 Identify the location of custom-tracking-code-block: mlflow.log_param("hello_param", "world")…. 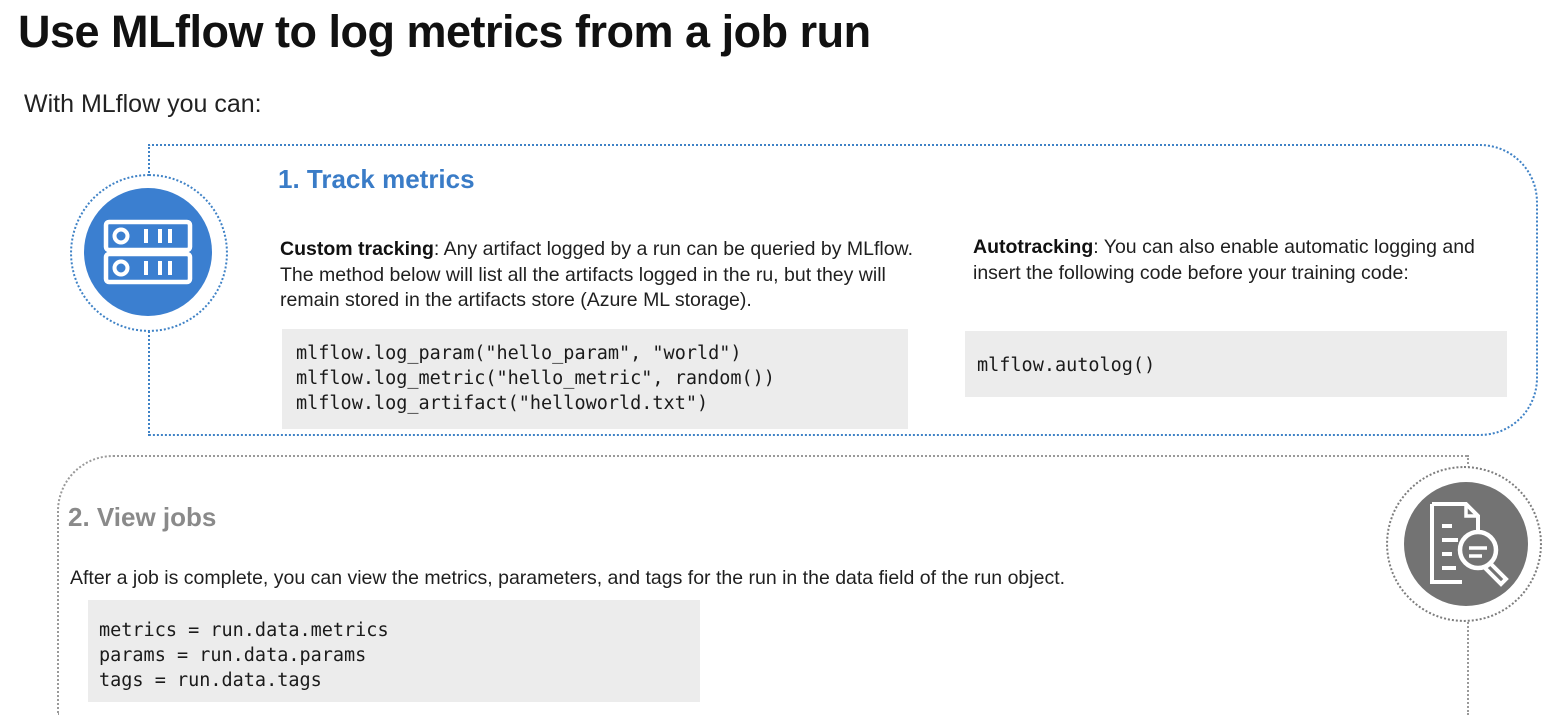
(595, 379).